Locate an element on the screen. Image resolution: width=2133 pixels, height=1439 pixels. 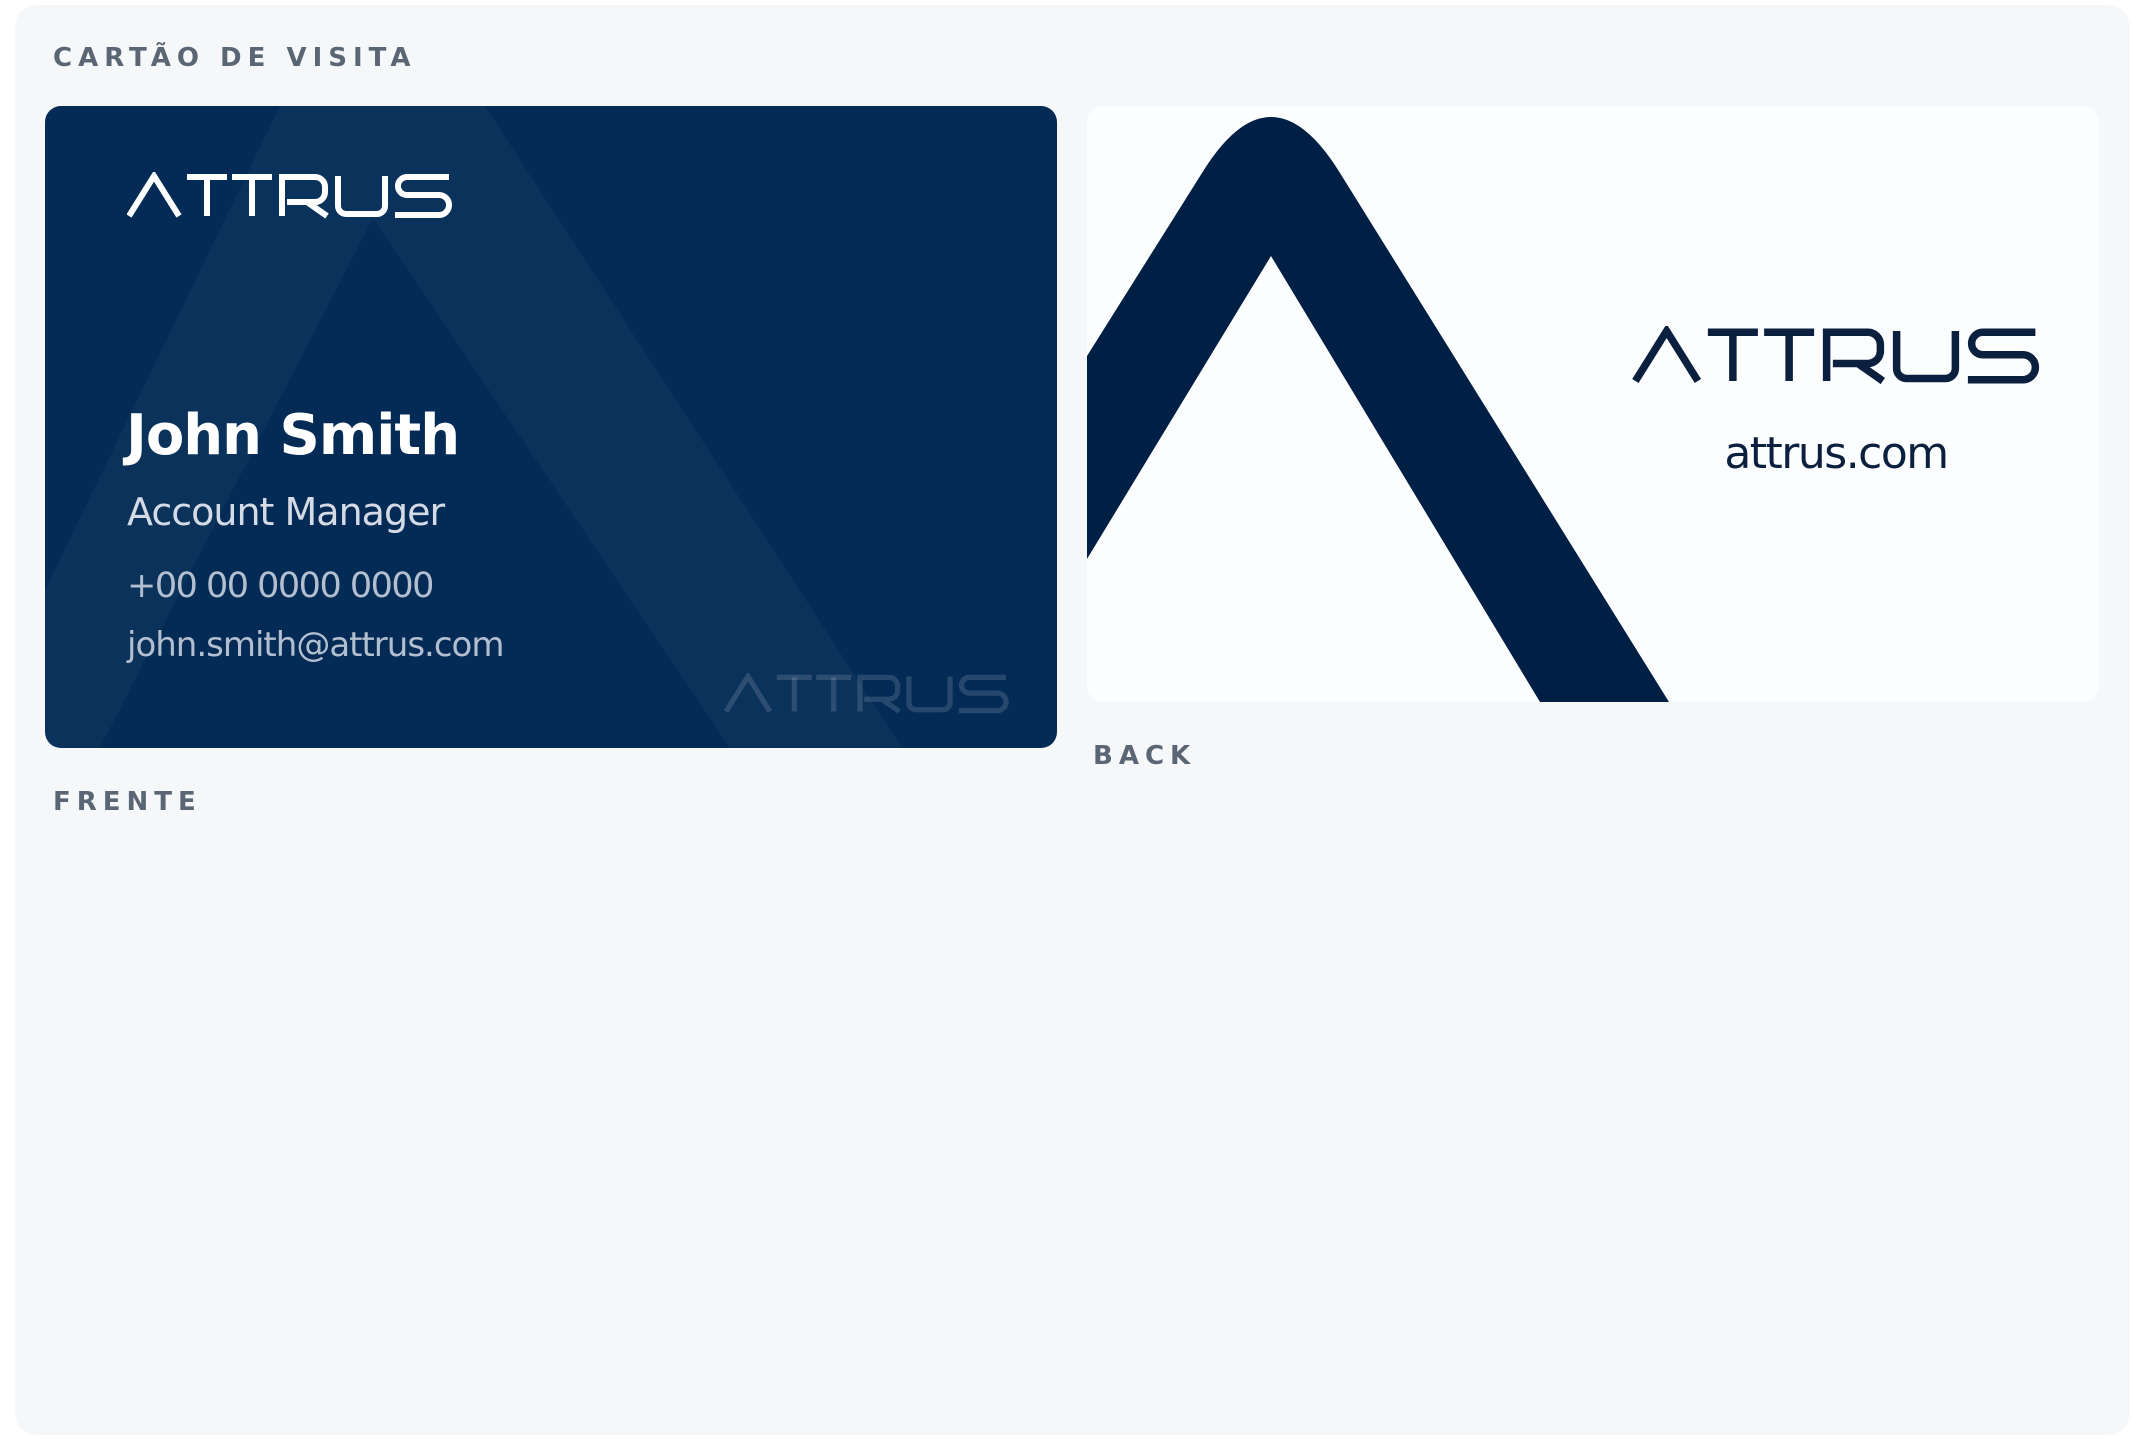
back-label: BACK is located at coordinates (1145, 756).